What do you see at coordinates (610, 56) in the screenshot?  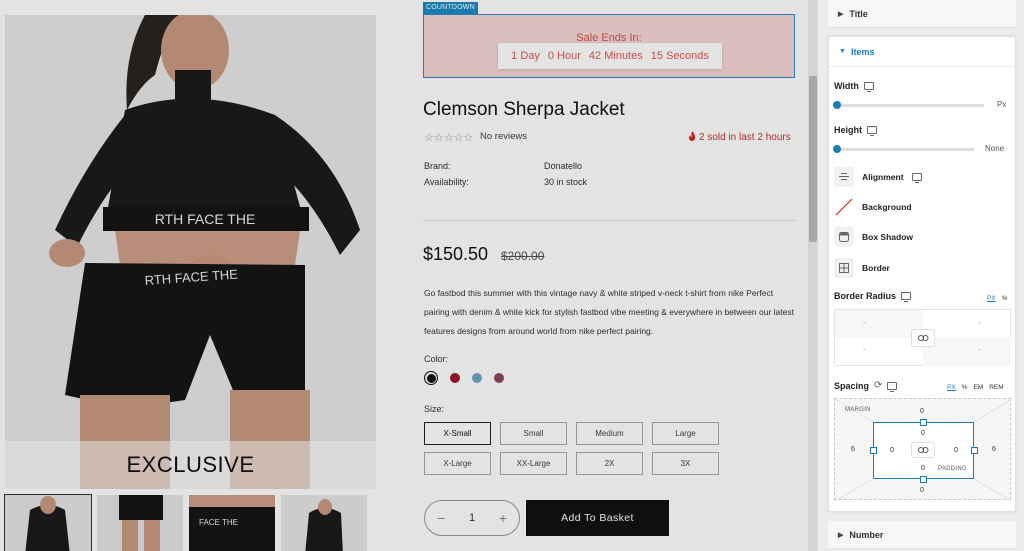 I see `countdown-timer: 1 Day 0 Hour 42 Minutes 15 Seconds` at bounding box center [610, 56].